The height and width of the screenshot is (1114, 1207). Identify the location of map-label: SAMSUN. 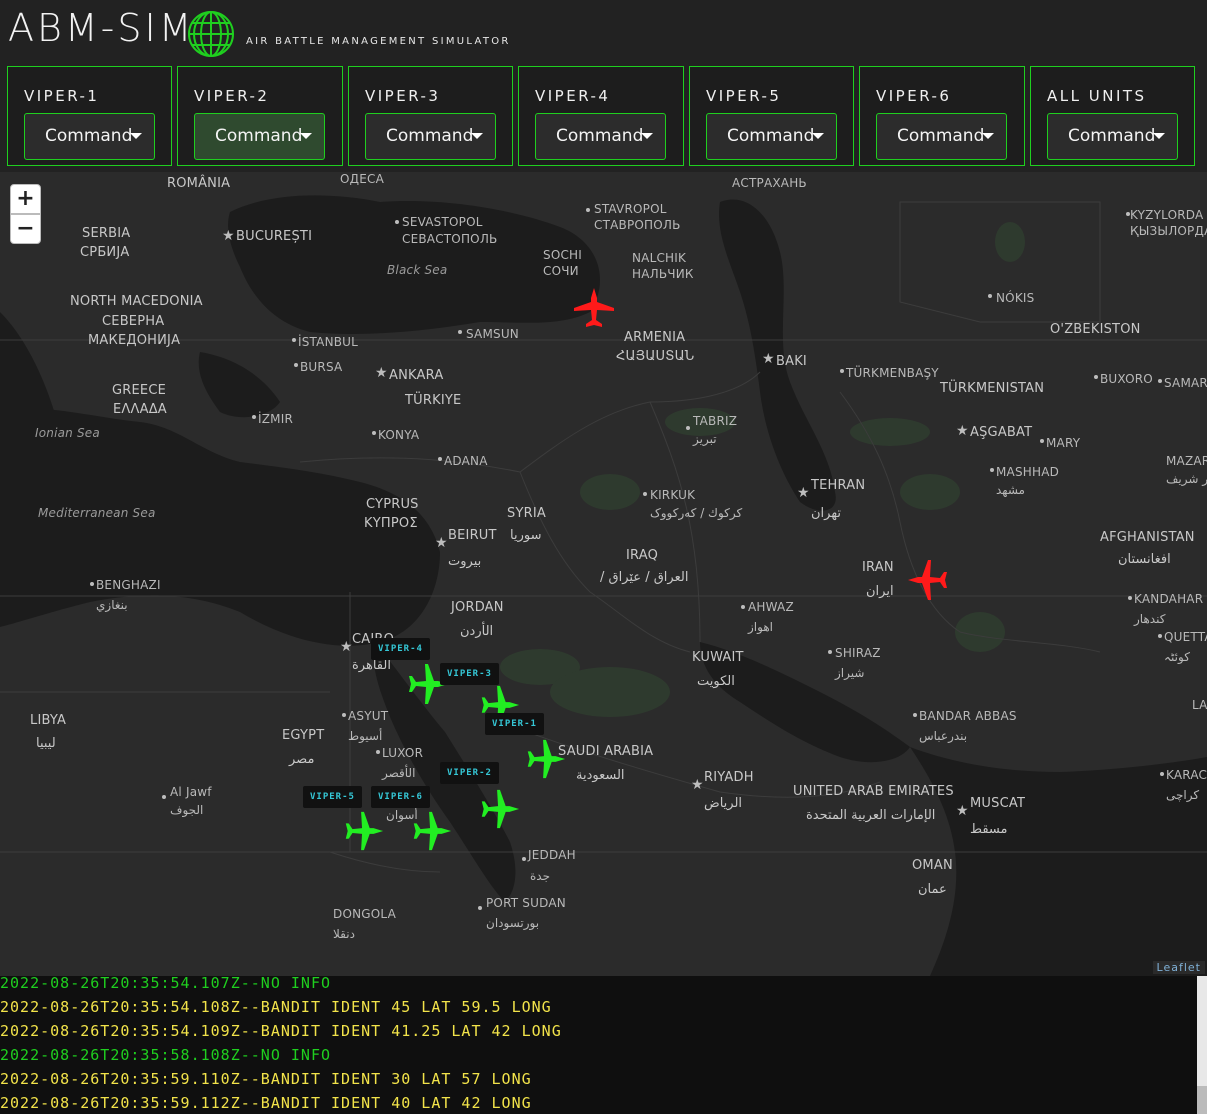
(492, 334).